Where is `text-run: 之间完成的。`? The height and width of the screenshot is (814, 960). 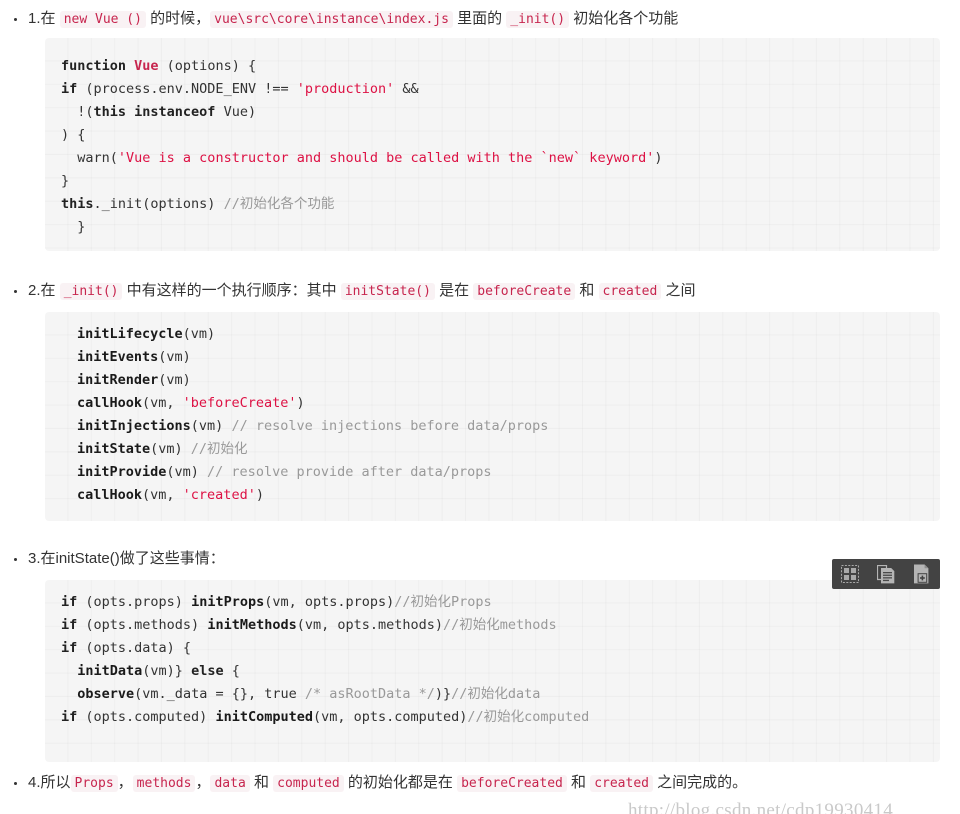
text-run: 之间完成的。 is located at coordinates (700, 782).